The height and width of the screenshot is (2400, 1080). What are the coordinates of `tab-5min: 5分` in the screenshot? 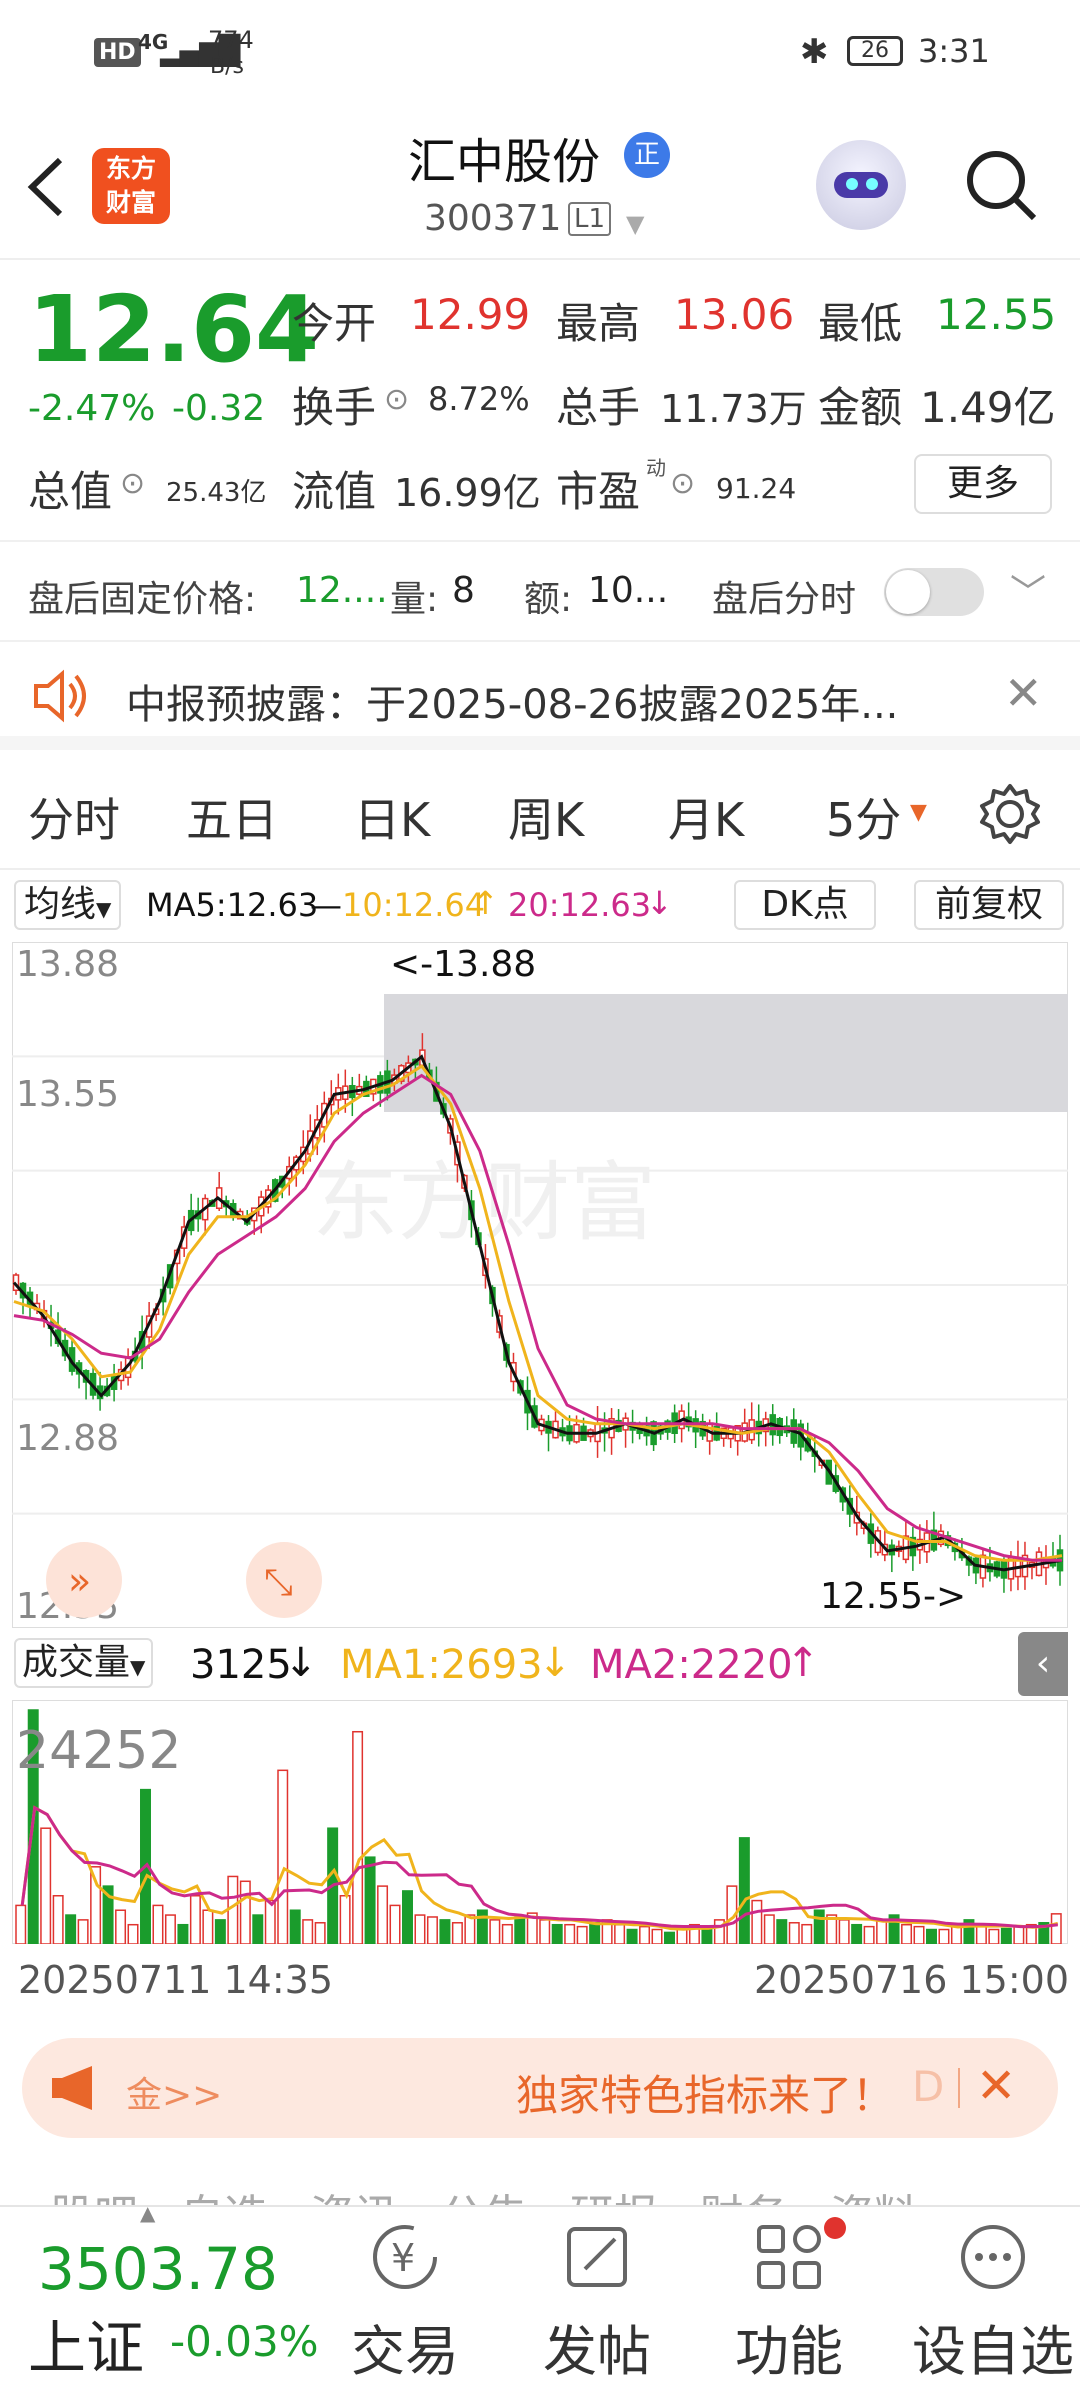 It's located at (863, 817).